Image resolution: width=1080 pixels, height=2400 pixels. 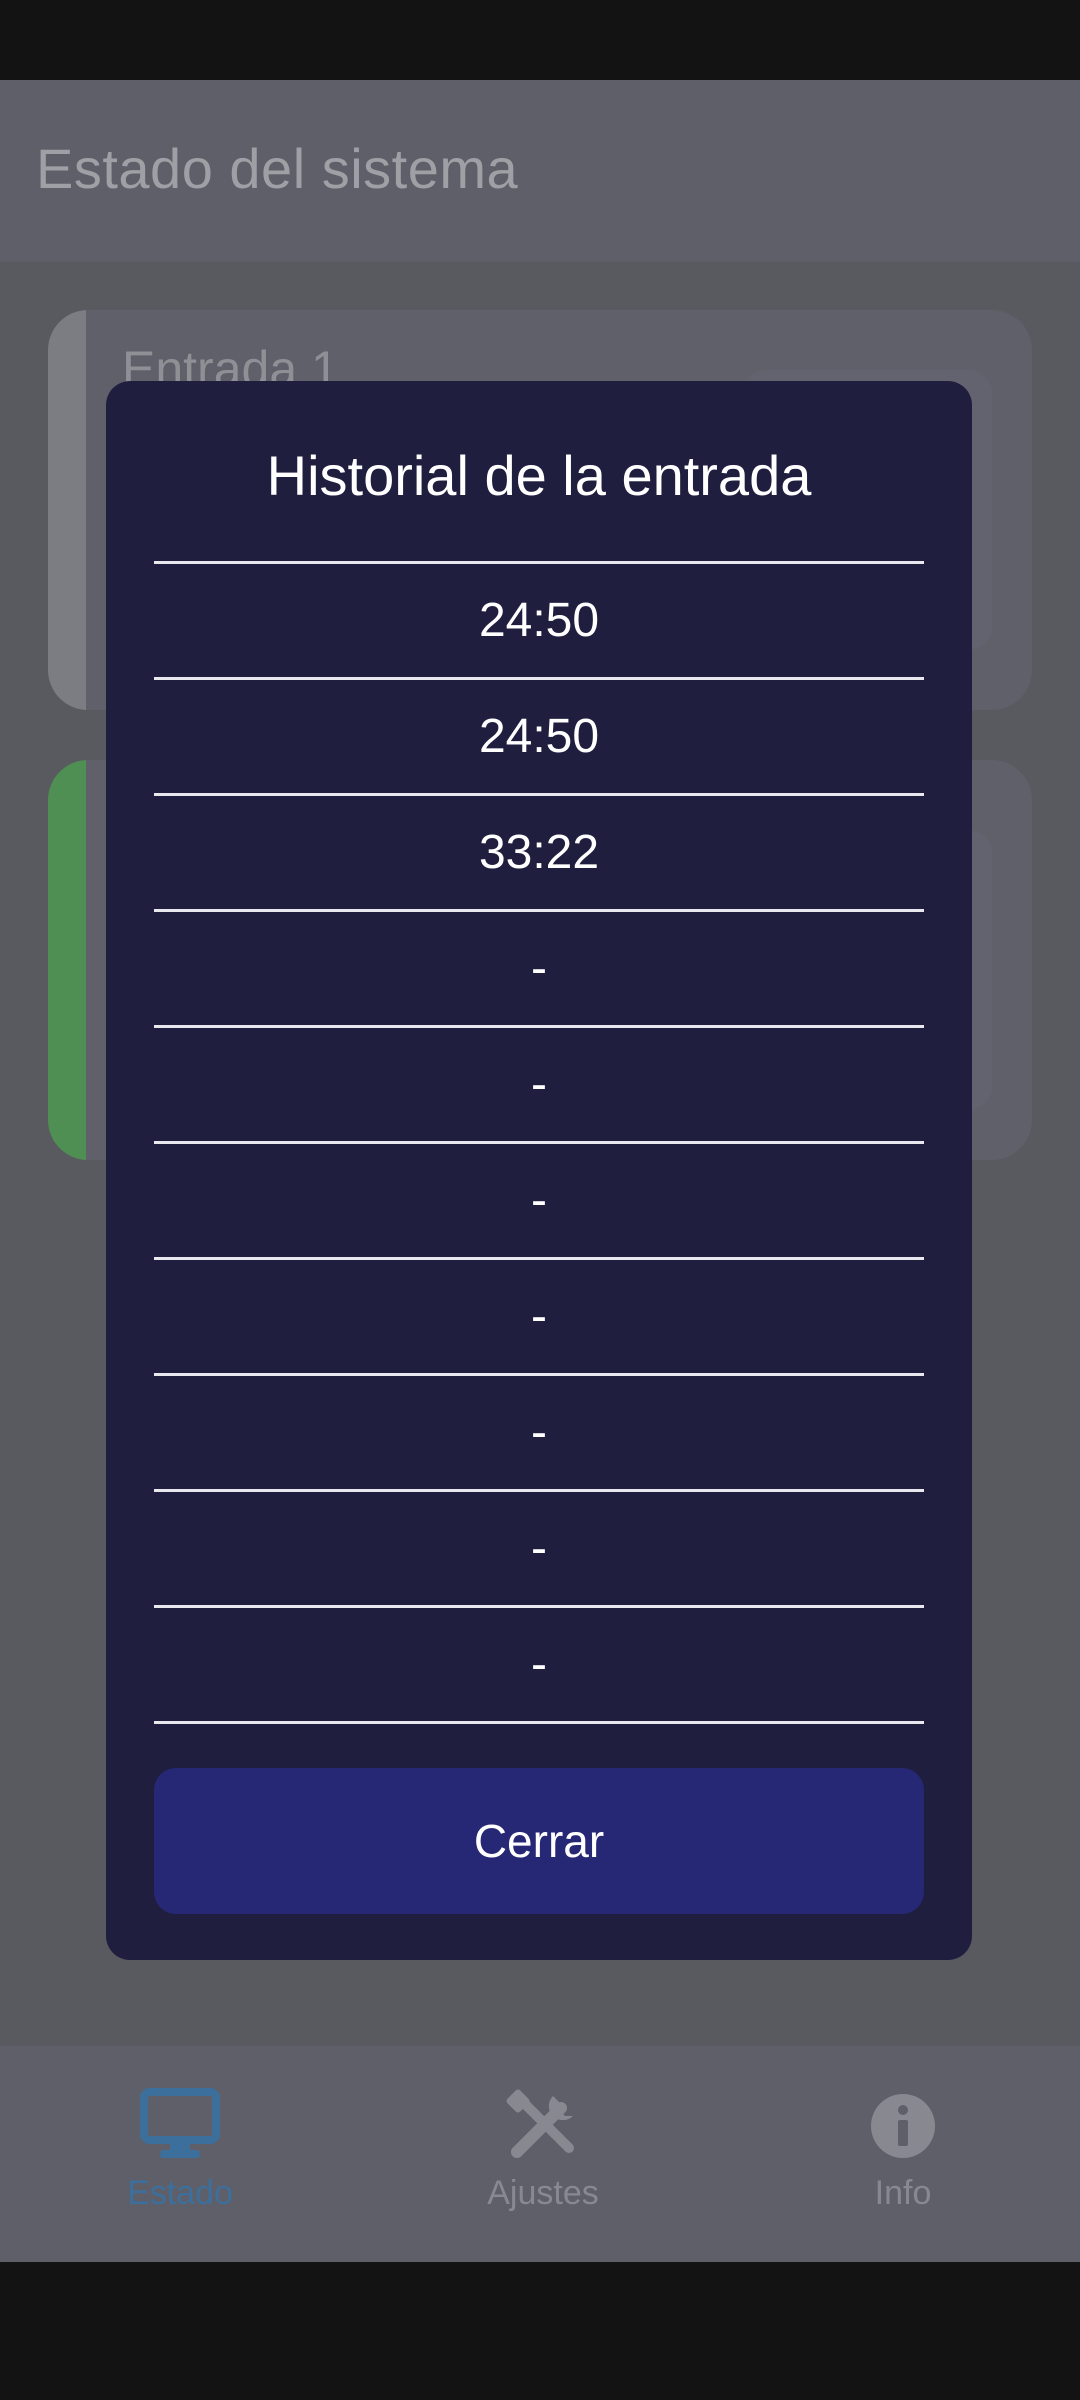 What do you see at coordinates (540, 2123) in the screenshot?
I see `tools-icon` at bounding box center [540, 2123].